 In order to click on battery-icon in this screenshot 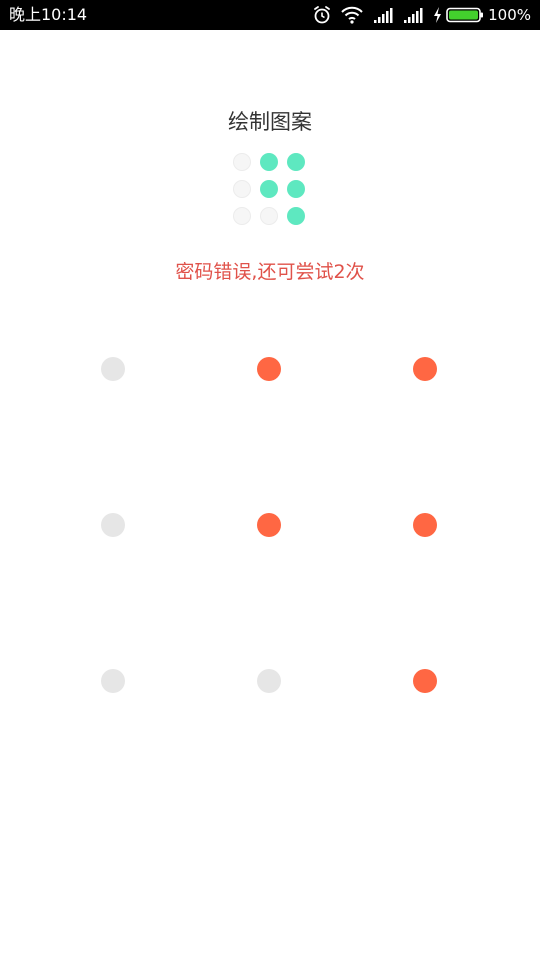, I will do `click(465, 15)`.